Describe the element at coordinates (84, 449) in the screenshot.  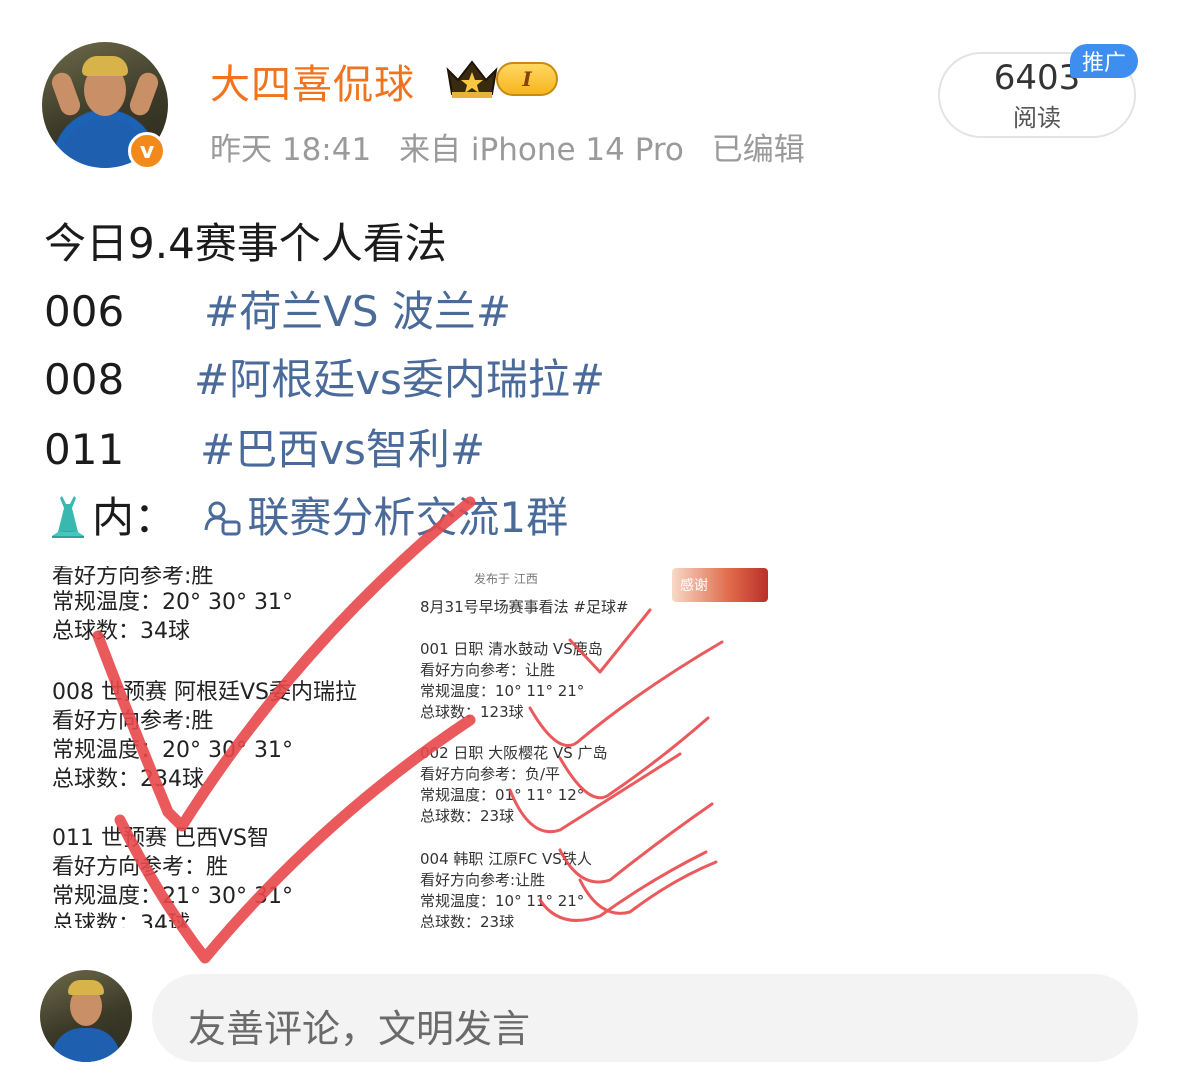
I see `match-code: 011` at that location.